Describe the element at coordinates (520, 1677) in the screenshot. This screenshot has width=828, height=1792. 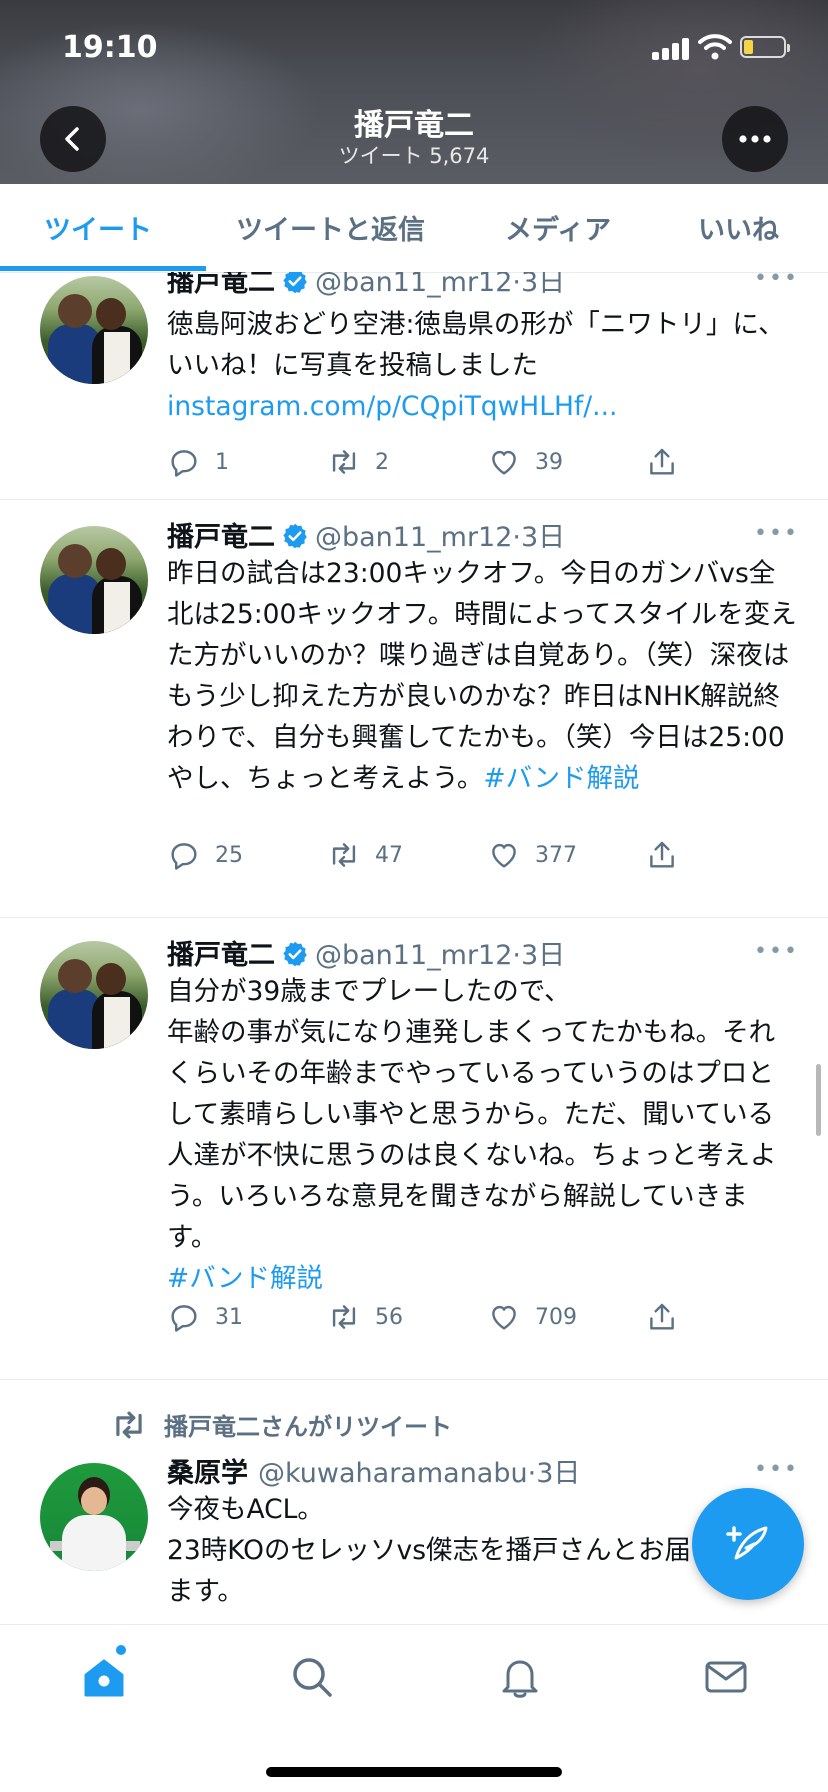
I see `bell-icon` at that location.